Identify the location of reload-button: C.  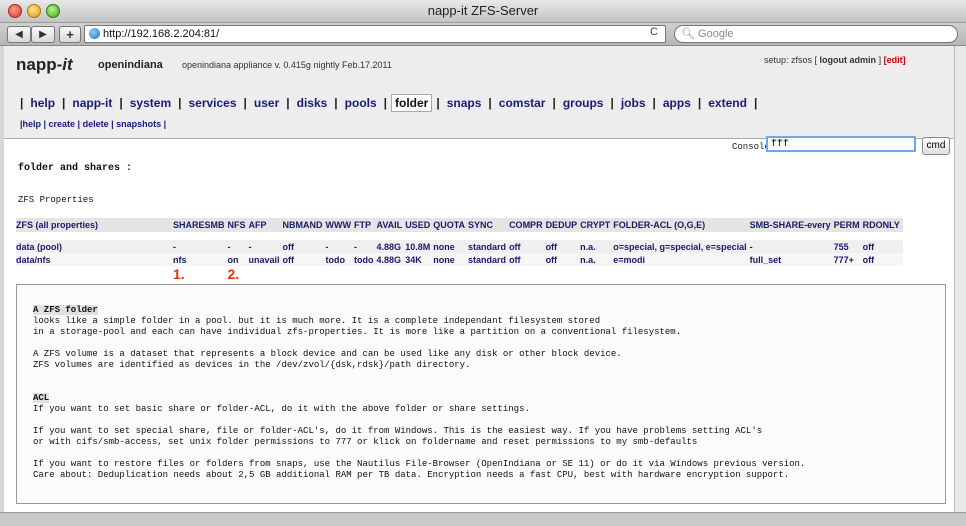
(654, 32).